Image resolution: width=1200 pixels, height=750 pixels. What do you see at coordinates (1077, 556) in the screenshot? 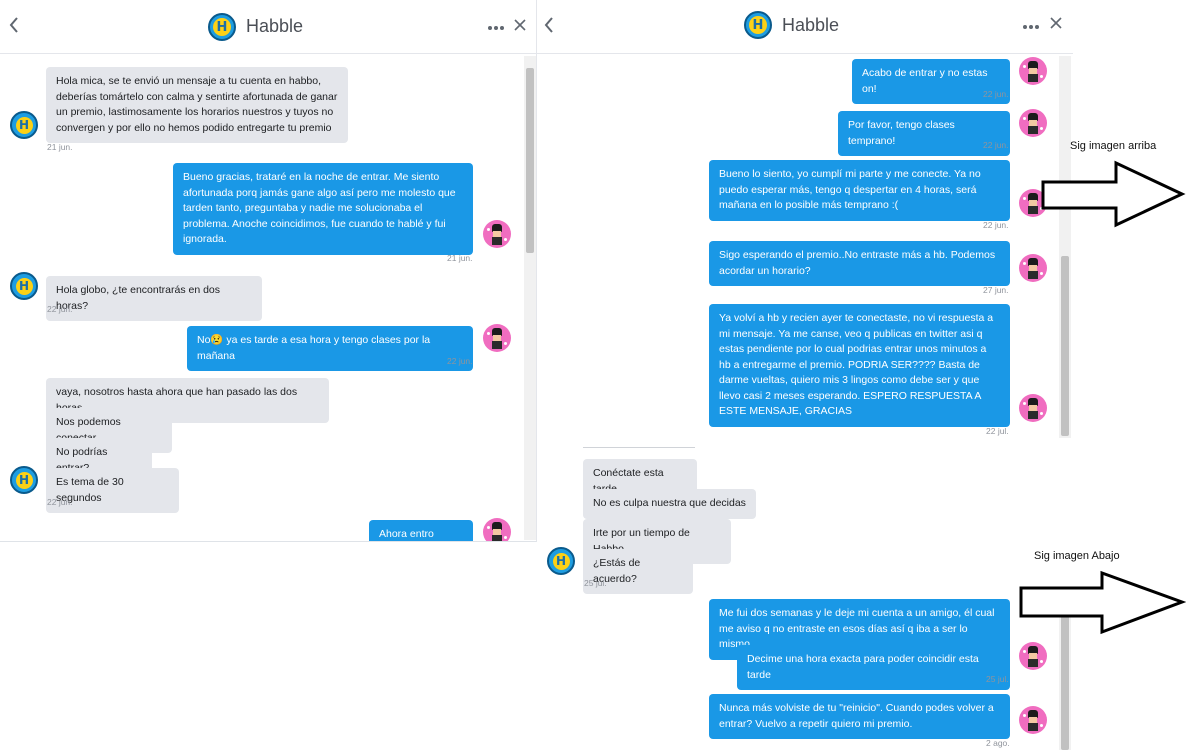
I see `note-bottom: Sig imagen Abajo` at bounding box center [1077, 556].